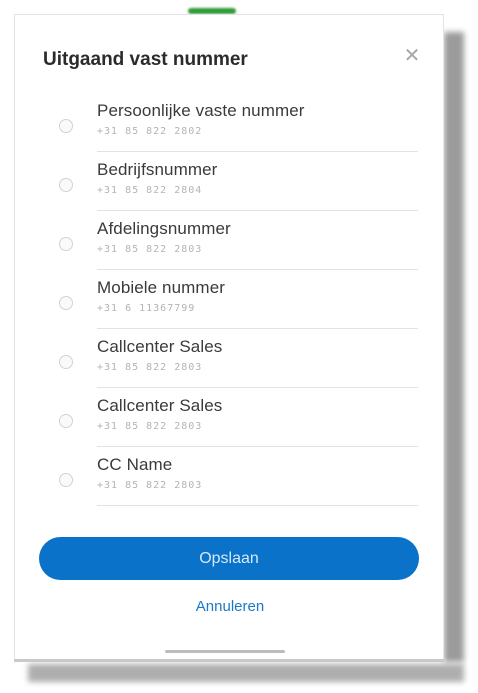 This screenshot has width=478, height=693. What do you see at coordinates (150, 131) in the screenshot?
I see `option-number: +31 85 822 2802` at bounding box center [150, 131].